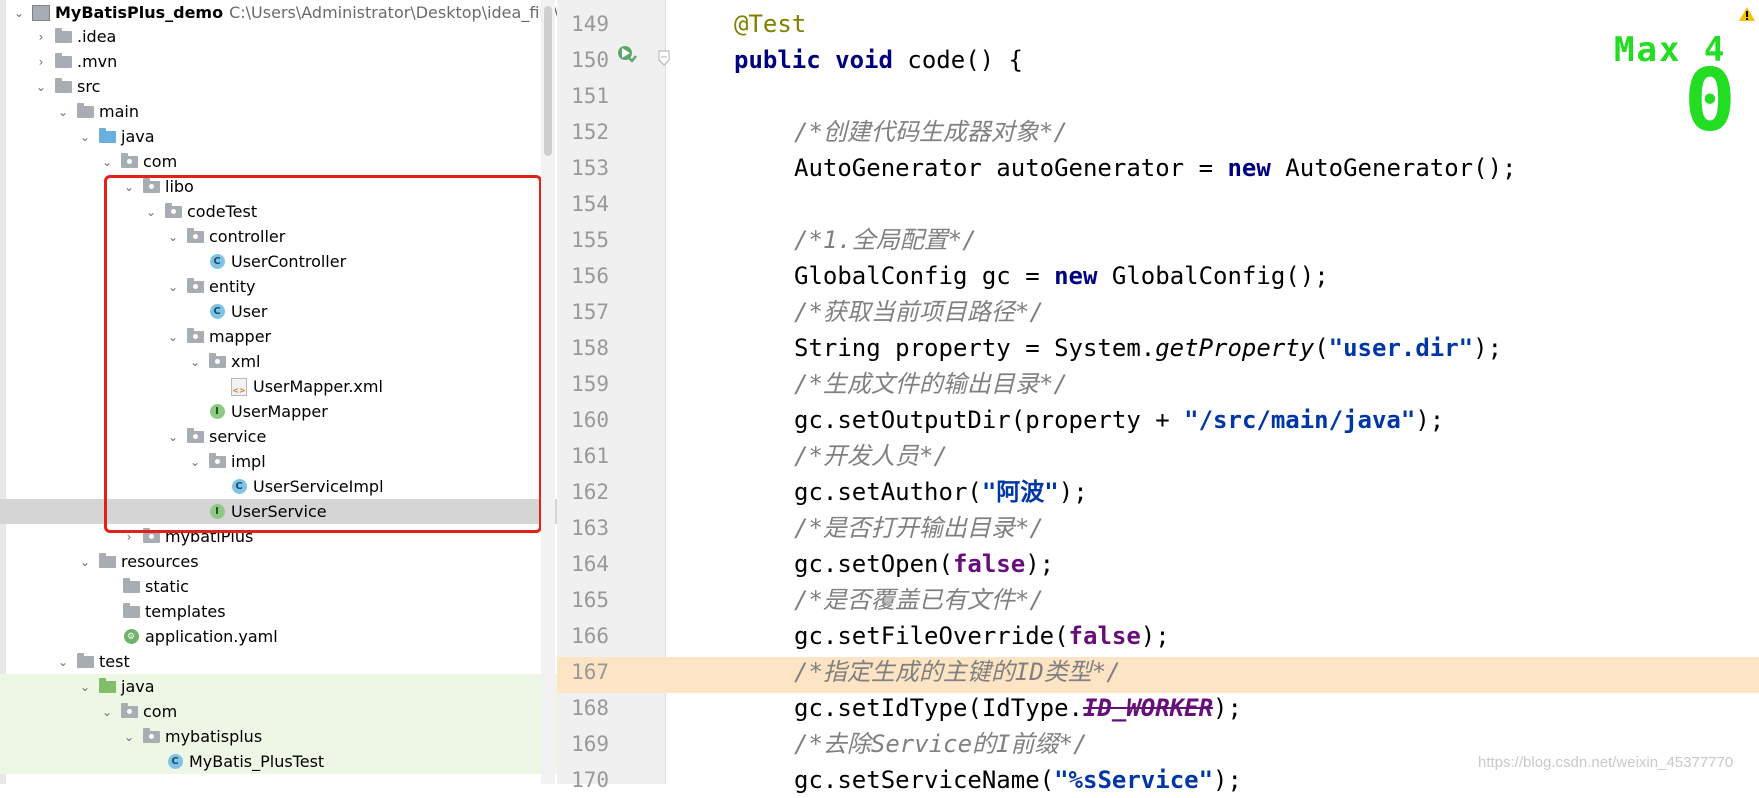  What do you see at coordinates (278, 686) in the screenshot?
I see `tree-row-test-java: ⌄ java` at bounding box center [278, 686].